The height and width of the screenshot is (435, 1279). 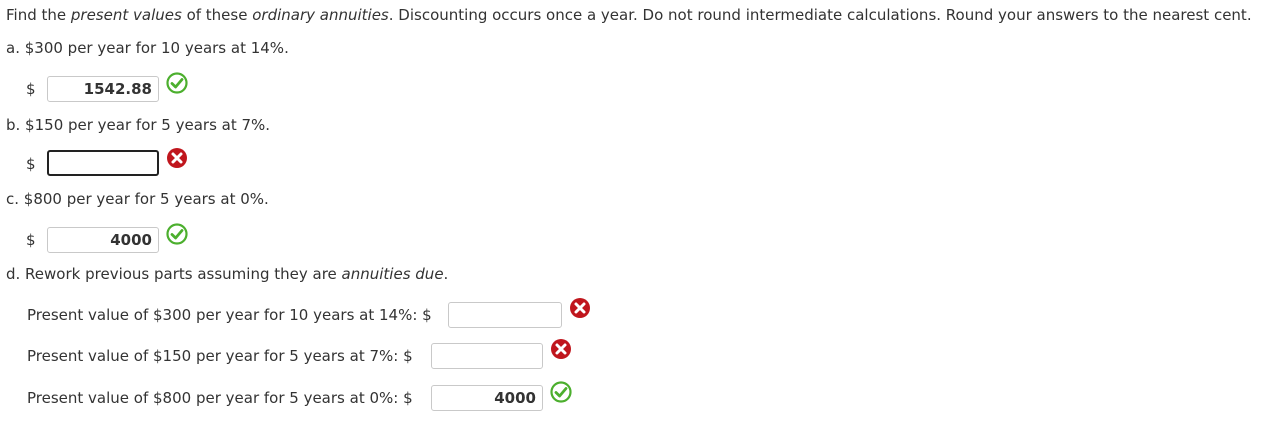 What do you see at coordinates (217, 15) in the screenshot?
I see `instructions-text-2: of these` at bounding box center [217, 15].